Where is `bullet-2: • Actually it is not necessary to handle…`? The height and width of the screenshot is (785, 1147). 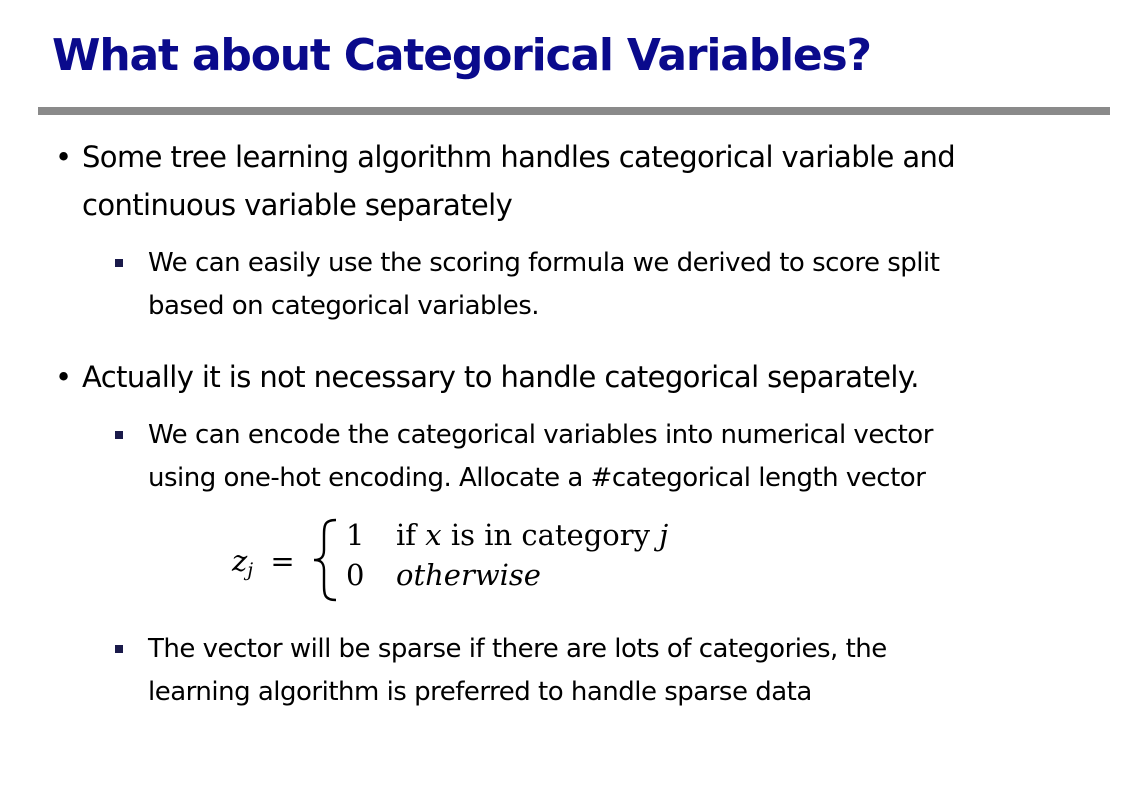 bullet-2: • Actually it is not necessary to handle… is located at coordinates (487, 377).